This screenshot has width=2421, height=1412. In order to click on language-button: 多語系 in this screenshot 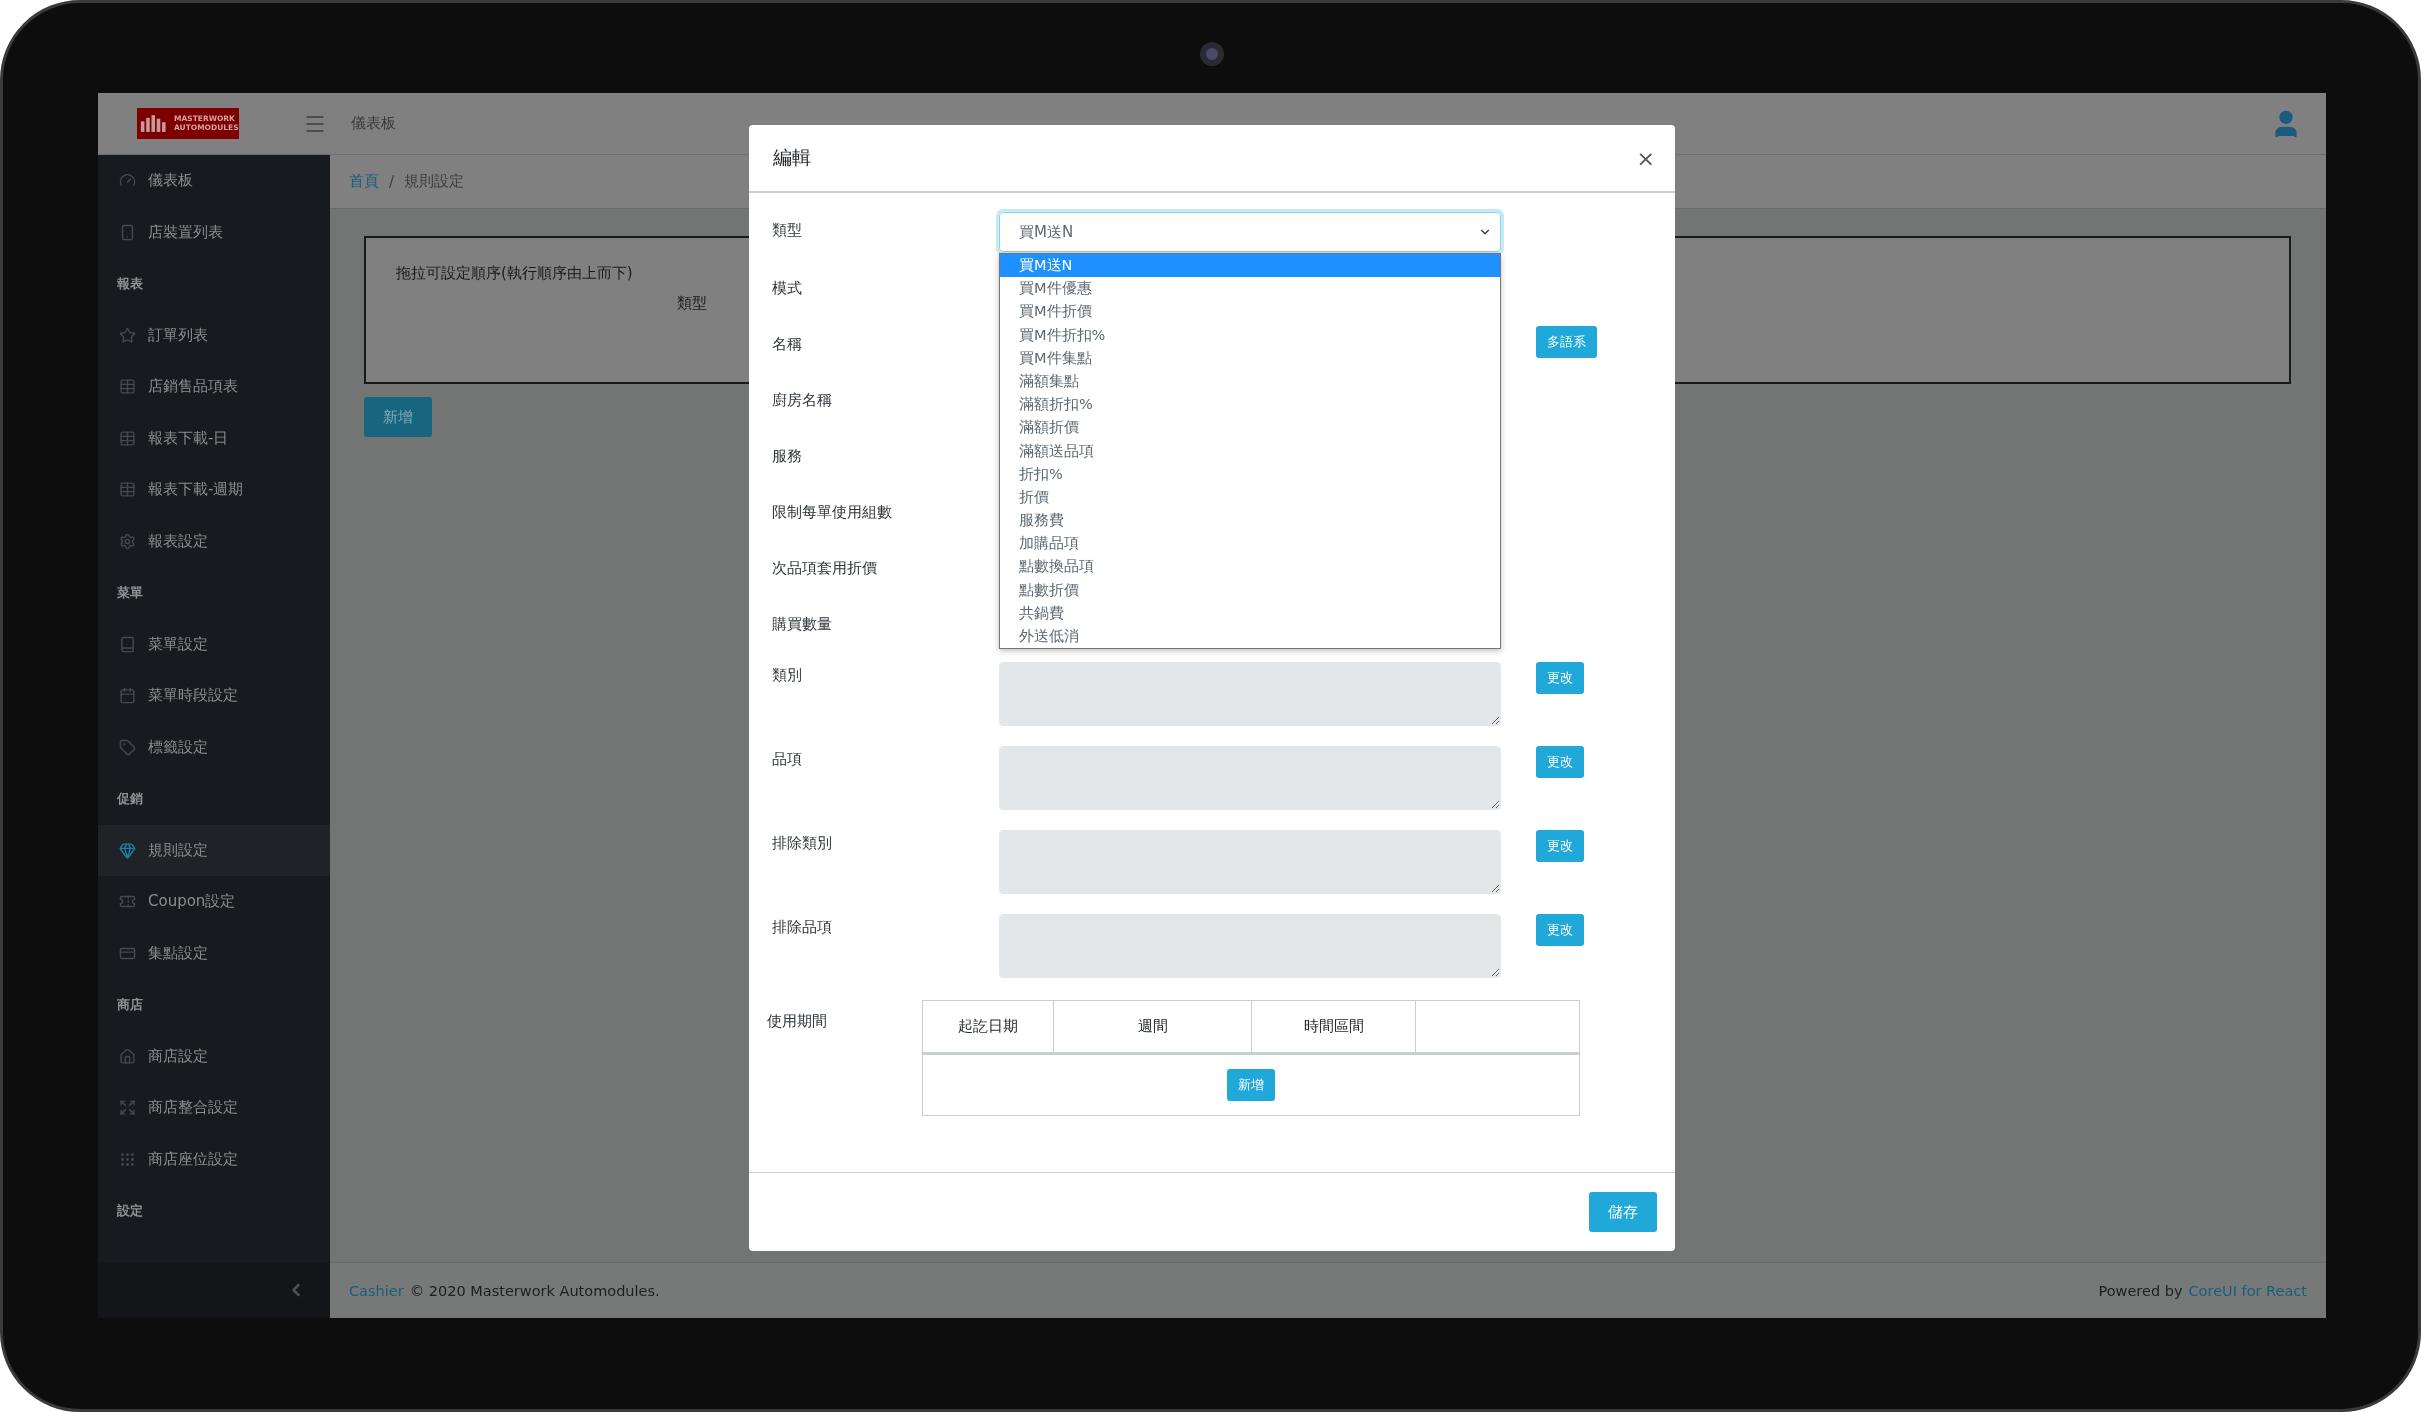, I will do `click(1566, 342)`.